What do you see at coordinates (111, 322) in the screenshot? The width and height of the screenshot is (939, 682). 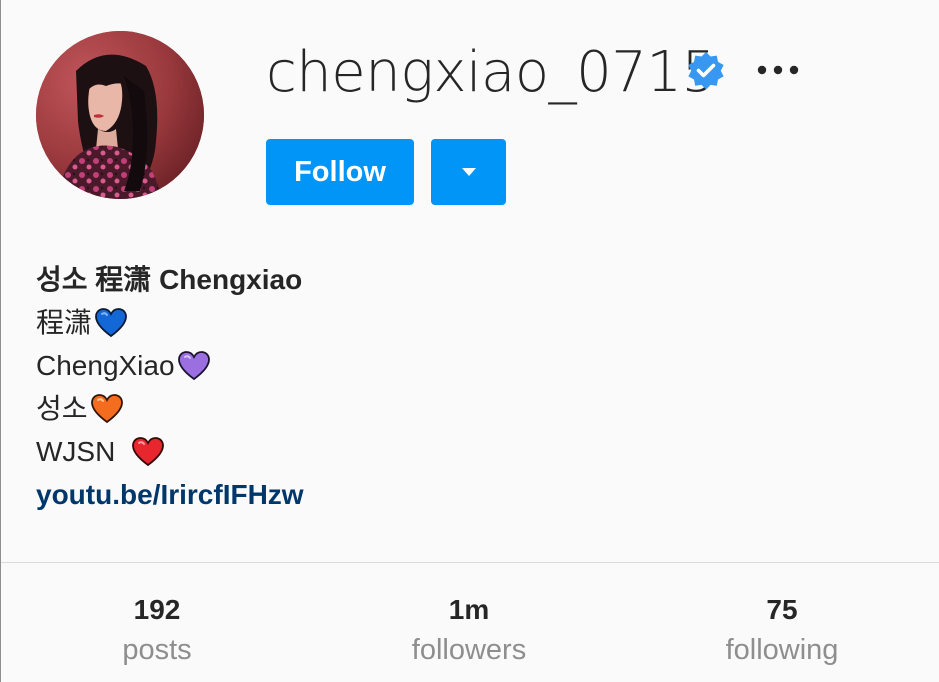 I see `blue-heart-icon` at bounding box center [111, 322].